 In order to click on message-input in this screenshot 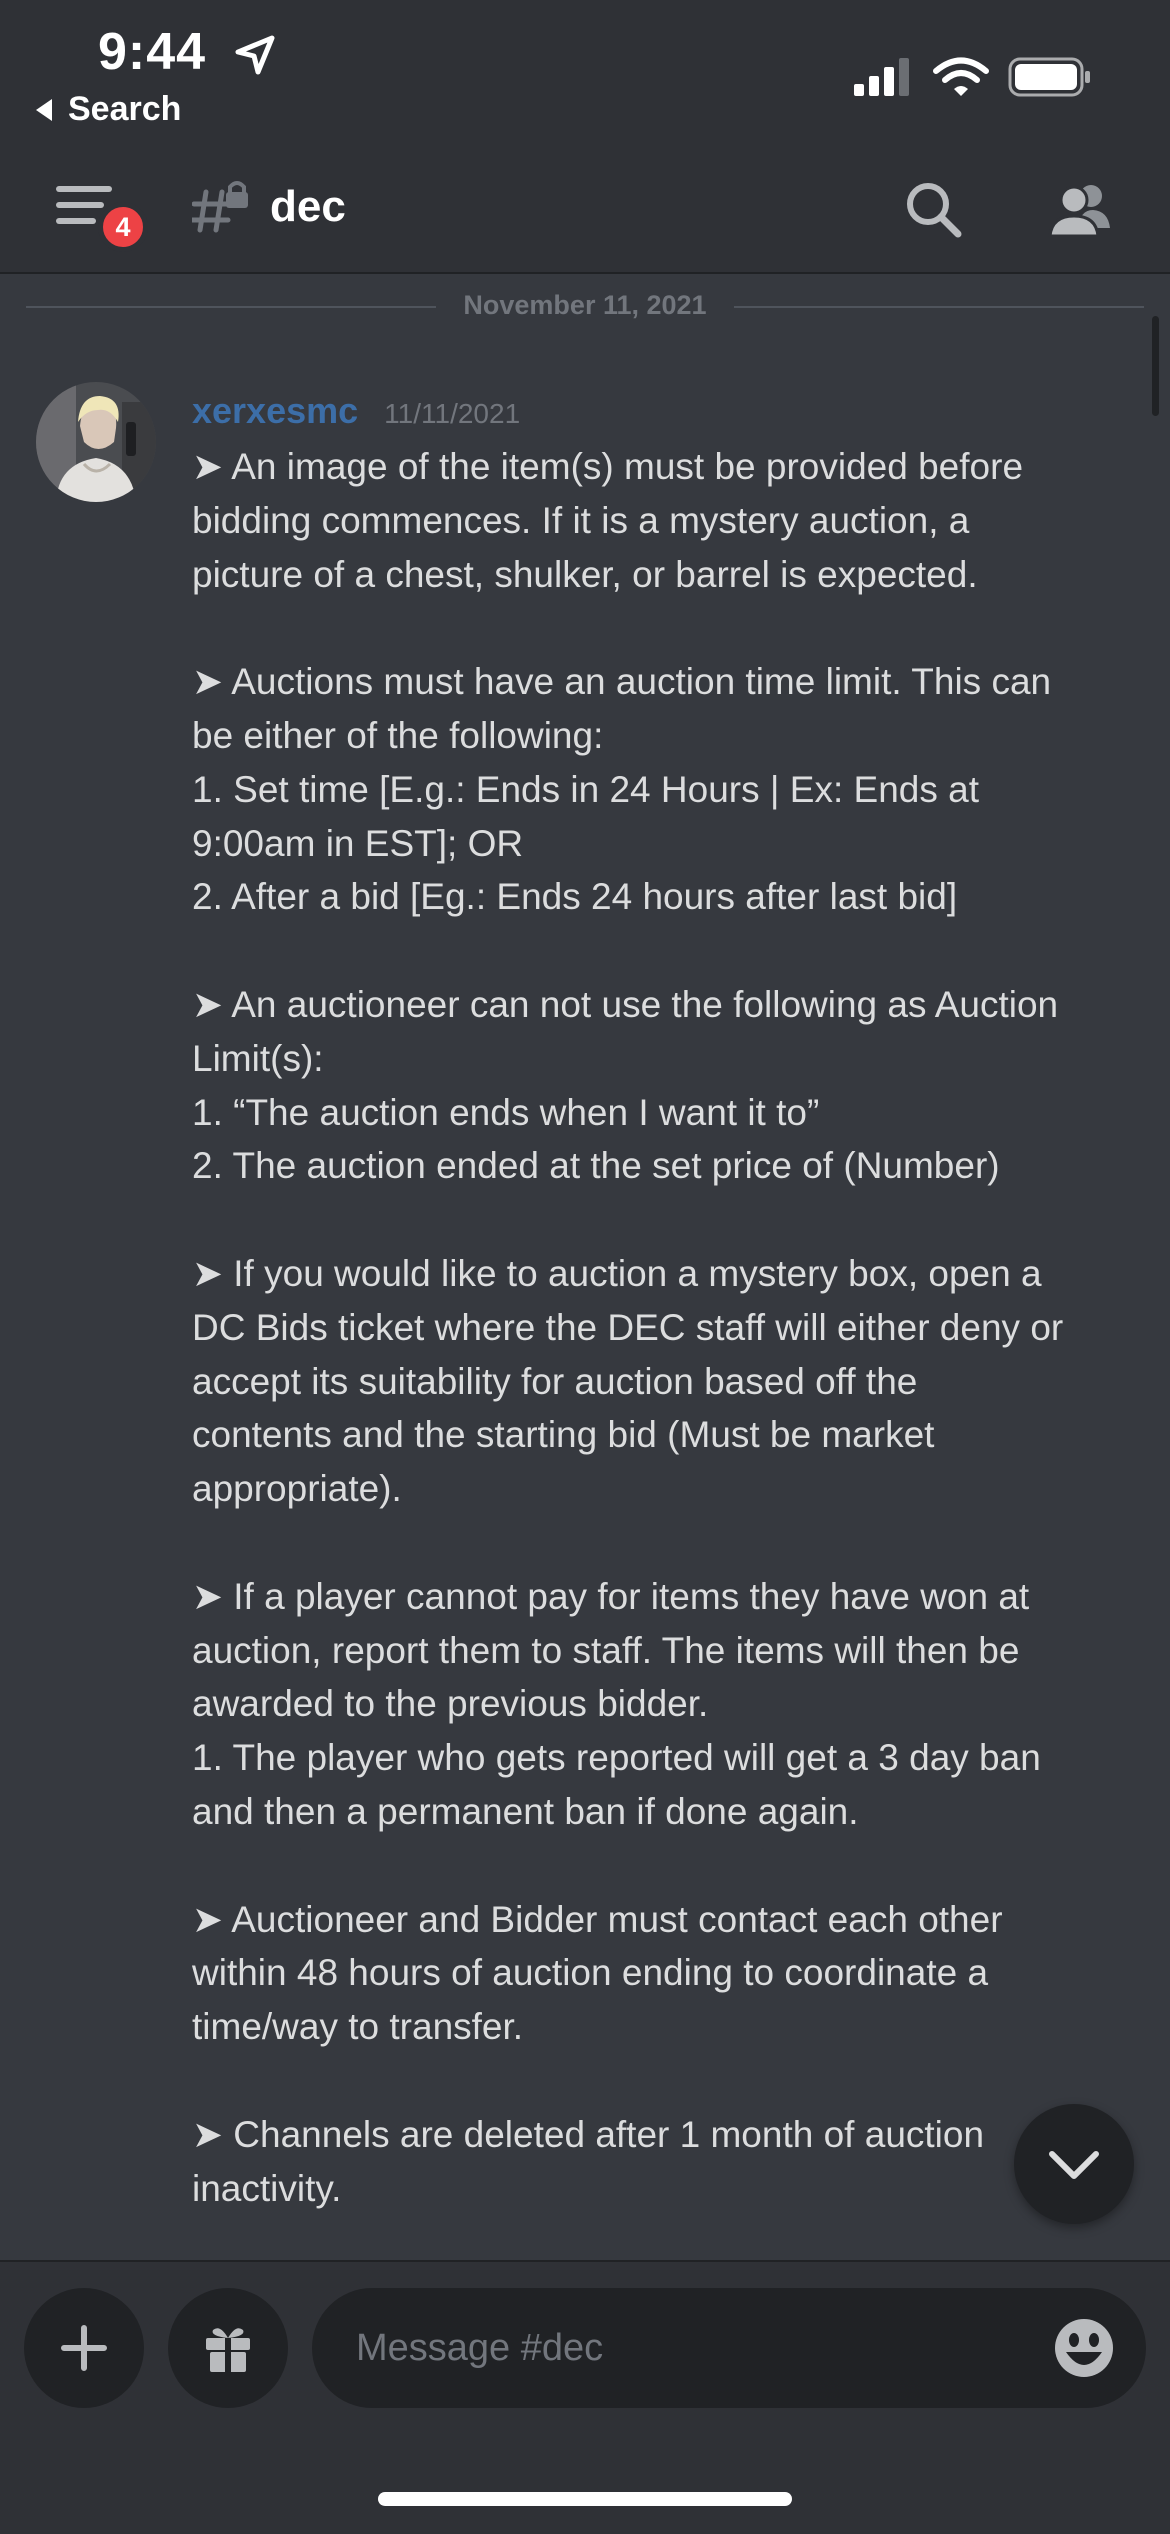, I will do `click(686, 2348)`.